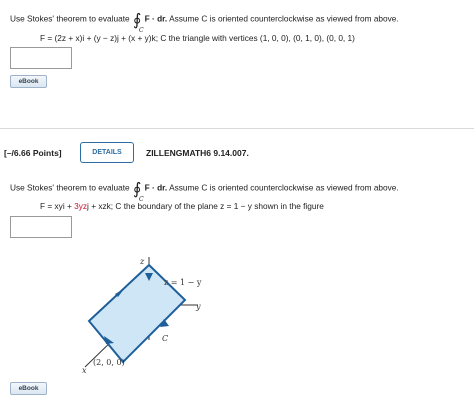 The width and height of the screenshot is (474, 410). What do you see at coordinates (28, 81) in the screenshot?
I see `ebook-button-1: eBook` at bounding box center [28, 81].